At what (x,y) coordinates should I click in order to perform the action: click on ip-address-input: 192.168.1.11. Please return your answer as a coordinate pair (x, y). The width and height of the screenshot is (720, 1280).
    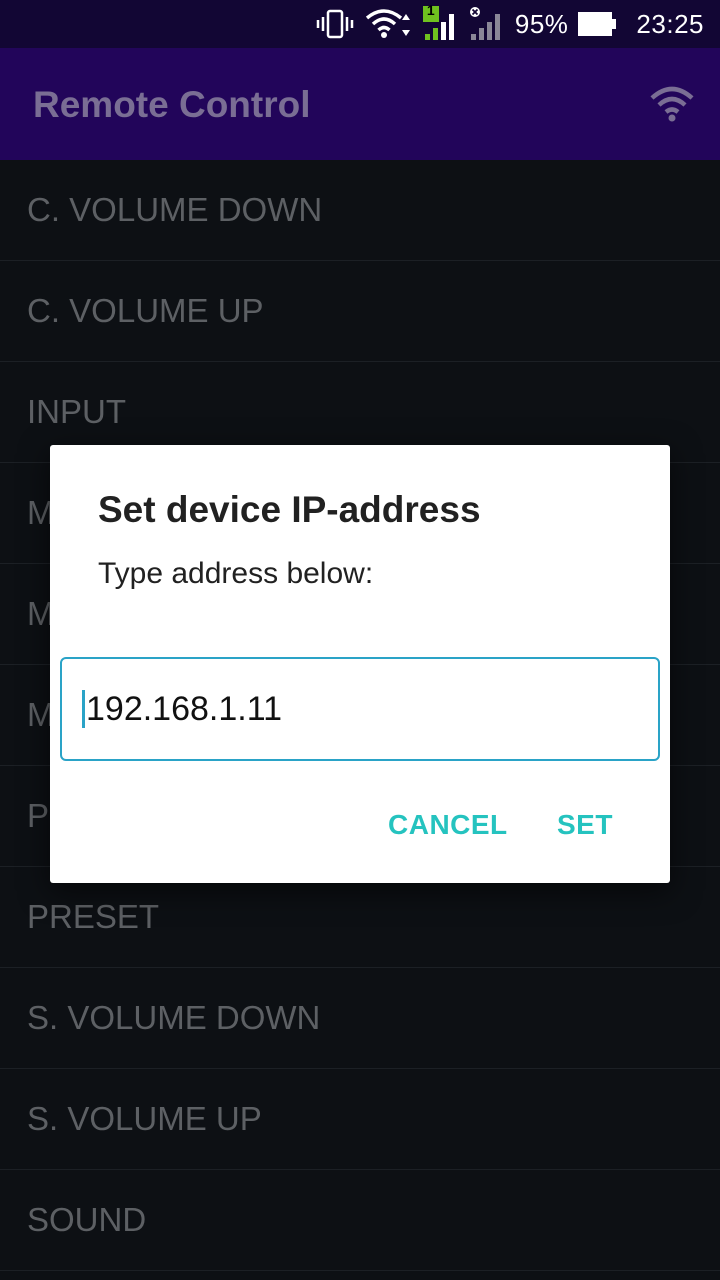
    Looking at the image, I should click on (360, 709).